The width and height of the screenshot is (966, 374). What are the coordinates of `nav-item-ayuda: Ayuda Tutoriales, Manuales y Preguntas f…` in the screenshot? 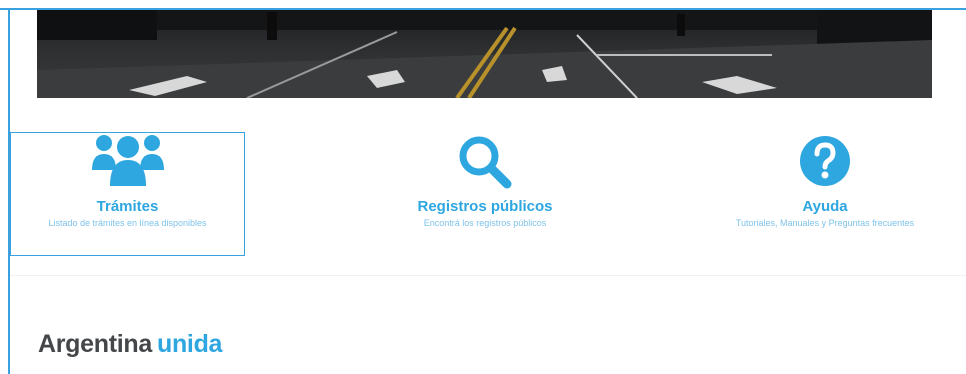 It's located at (825, 194).